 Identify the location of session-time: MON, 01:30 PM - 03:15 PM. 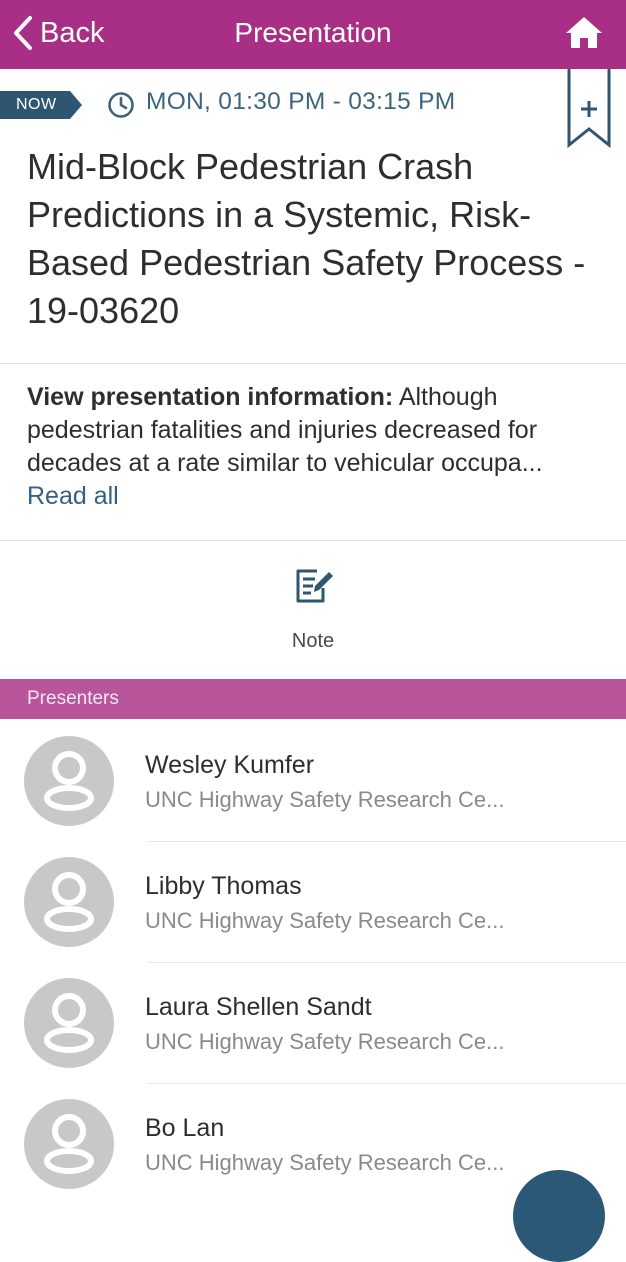
(301, 101).